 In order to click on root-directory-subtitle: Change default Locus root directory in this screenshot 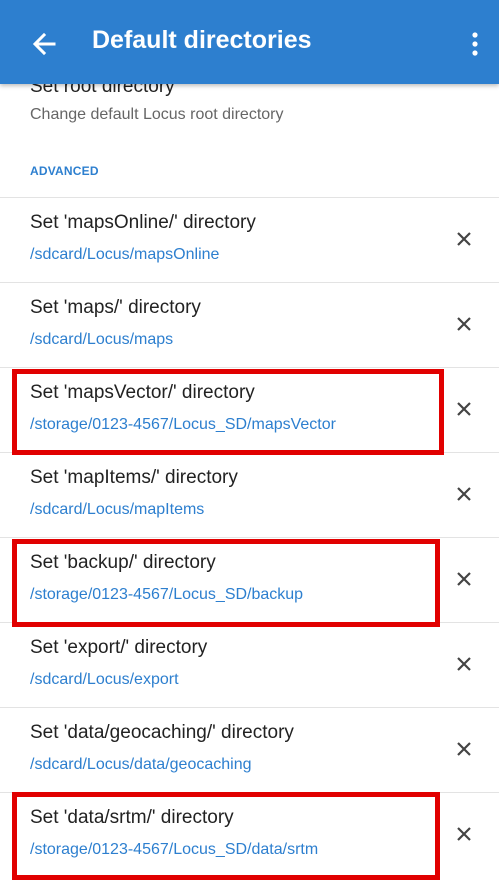, I will do `click(157, 114)`.